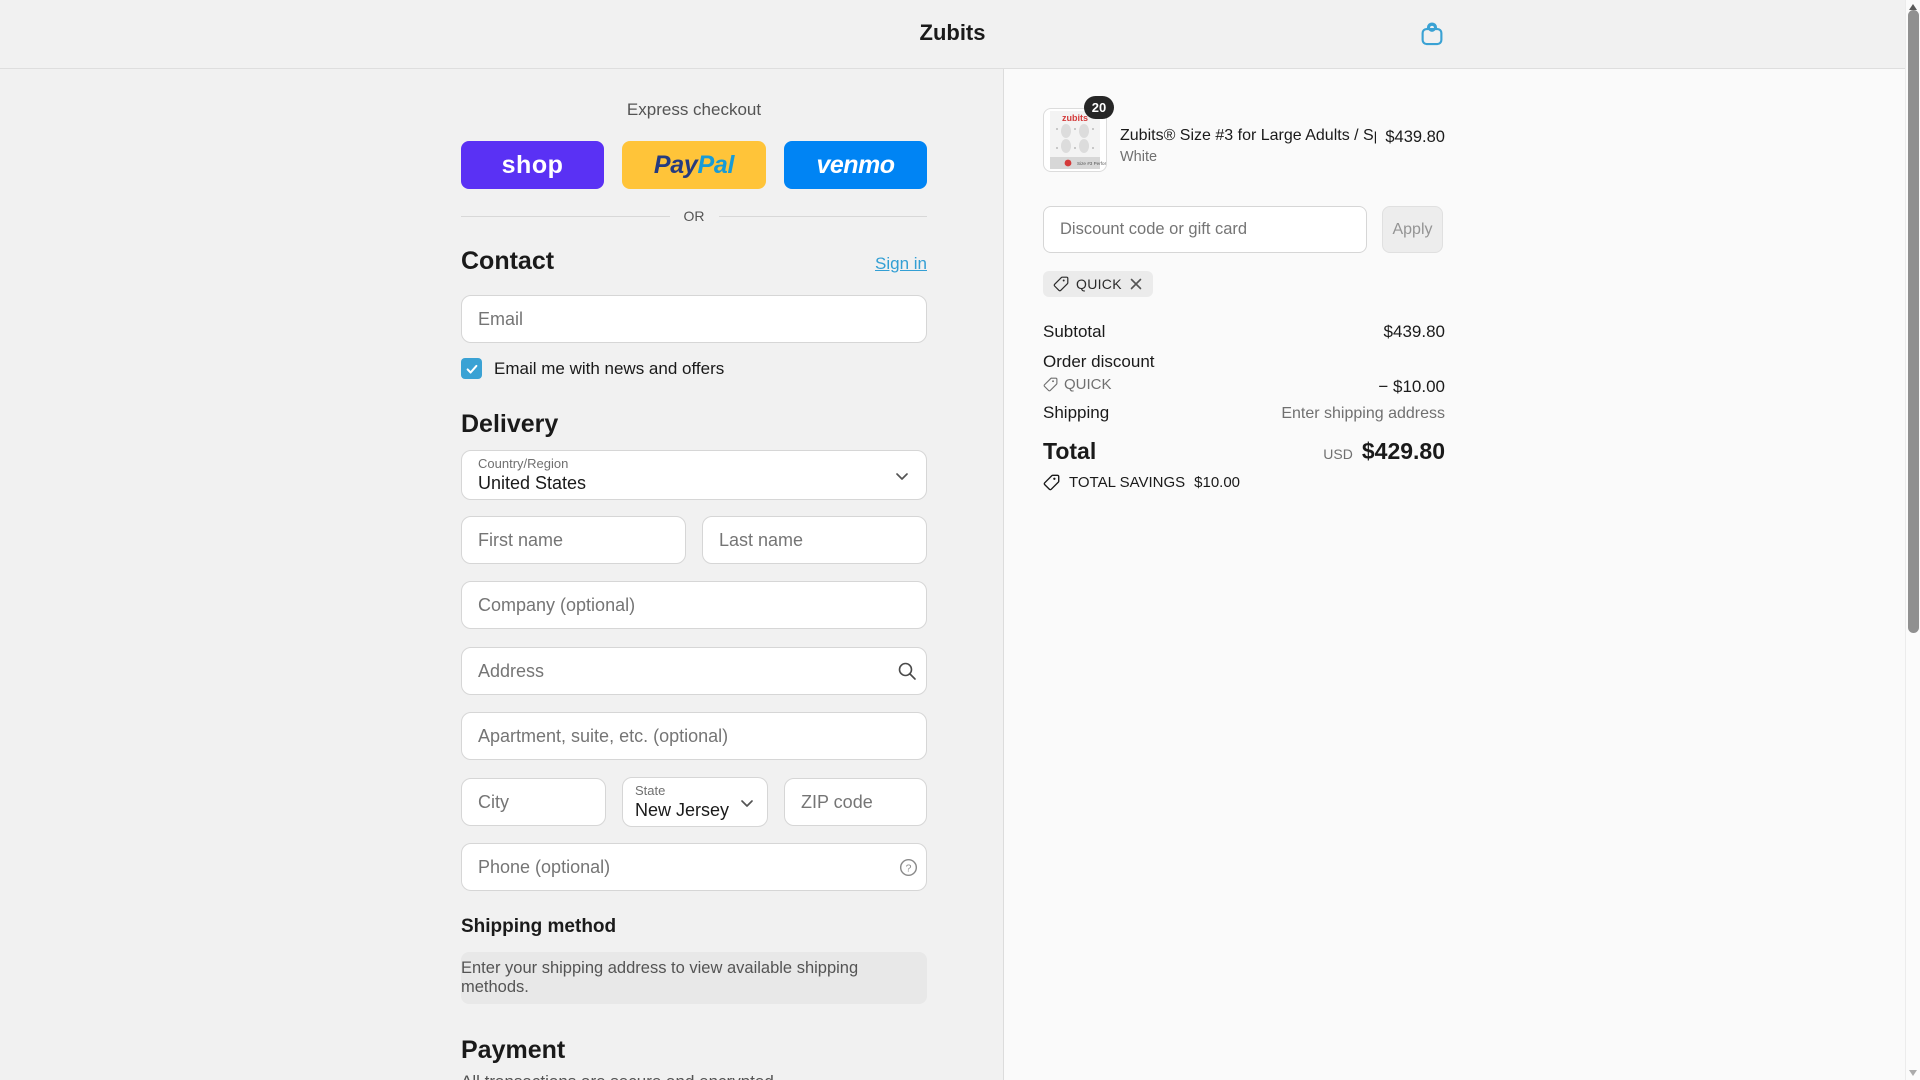 The height and width of the screenshot is (1080, 1920). What do you see at coordinates (694, 671) in the screenshot?
I see `address-input` at bounding box center [694, 671].